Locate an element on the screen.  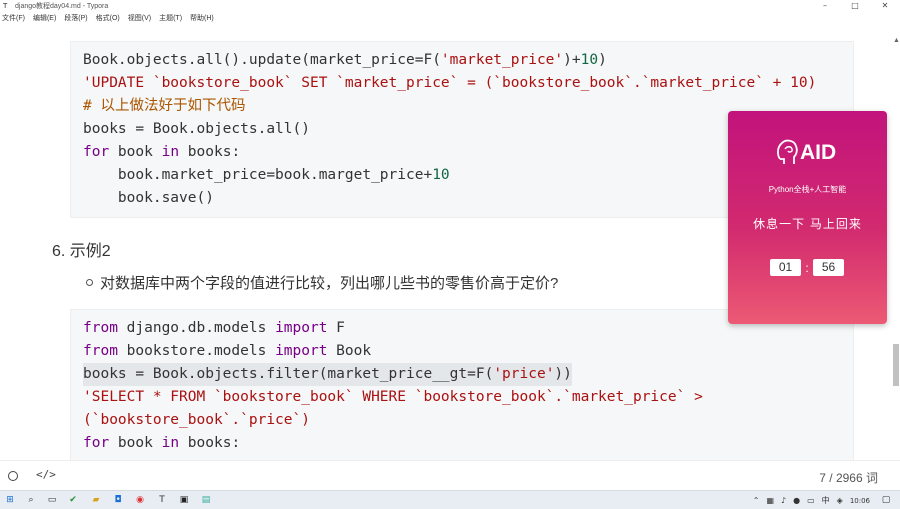
rest-message: 休息一下 马上回来 is located at coordinates (807, 224).